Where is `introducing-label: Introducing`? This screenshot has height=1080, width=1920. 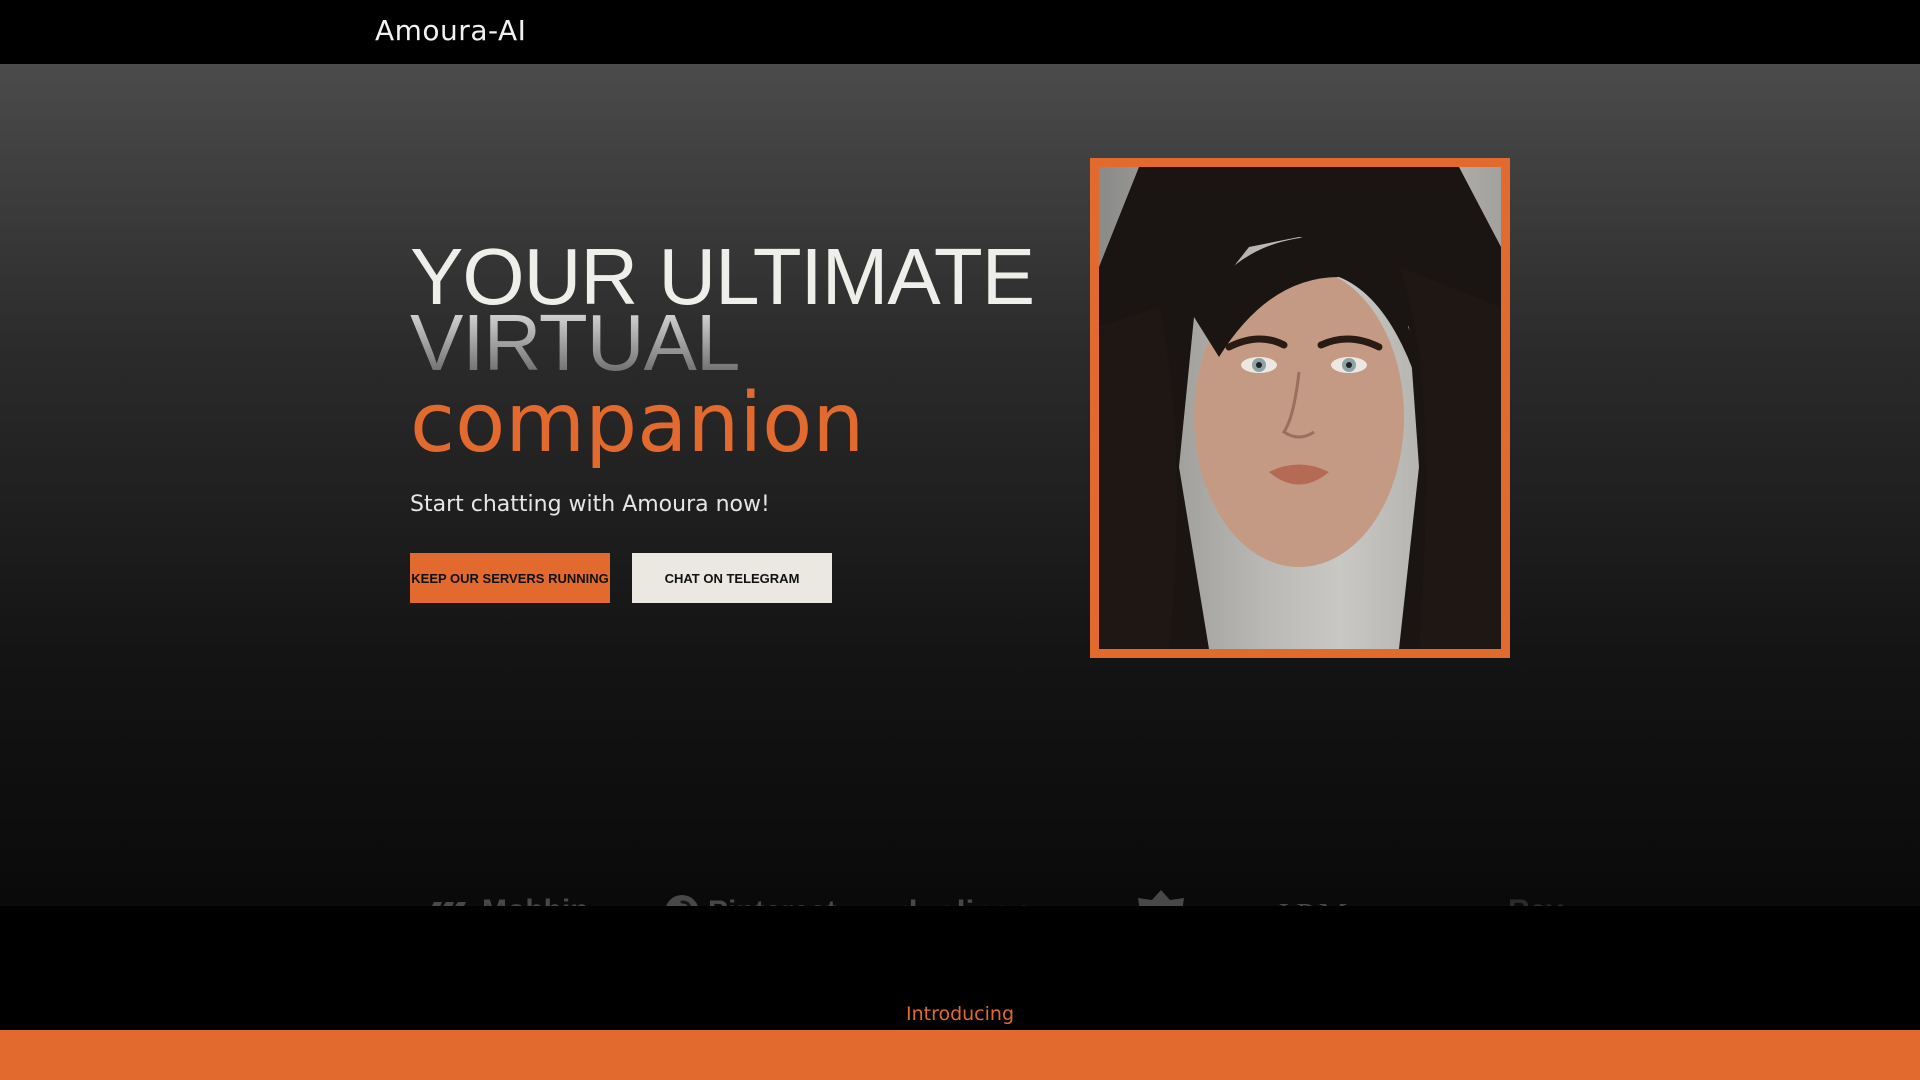 introducing-label: Introducing is located at coordinates (960, 1014).